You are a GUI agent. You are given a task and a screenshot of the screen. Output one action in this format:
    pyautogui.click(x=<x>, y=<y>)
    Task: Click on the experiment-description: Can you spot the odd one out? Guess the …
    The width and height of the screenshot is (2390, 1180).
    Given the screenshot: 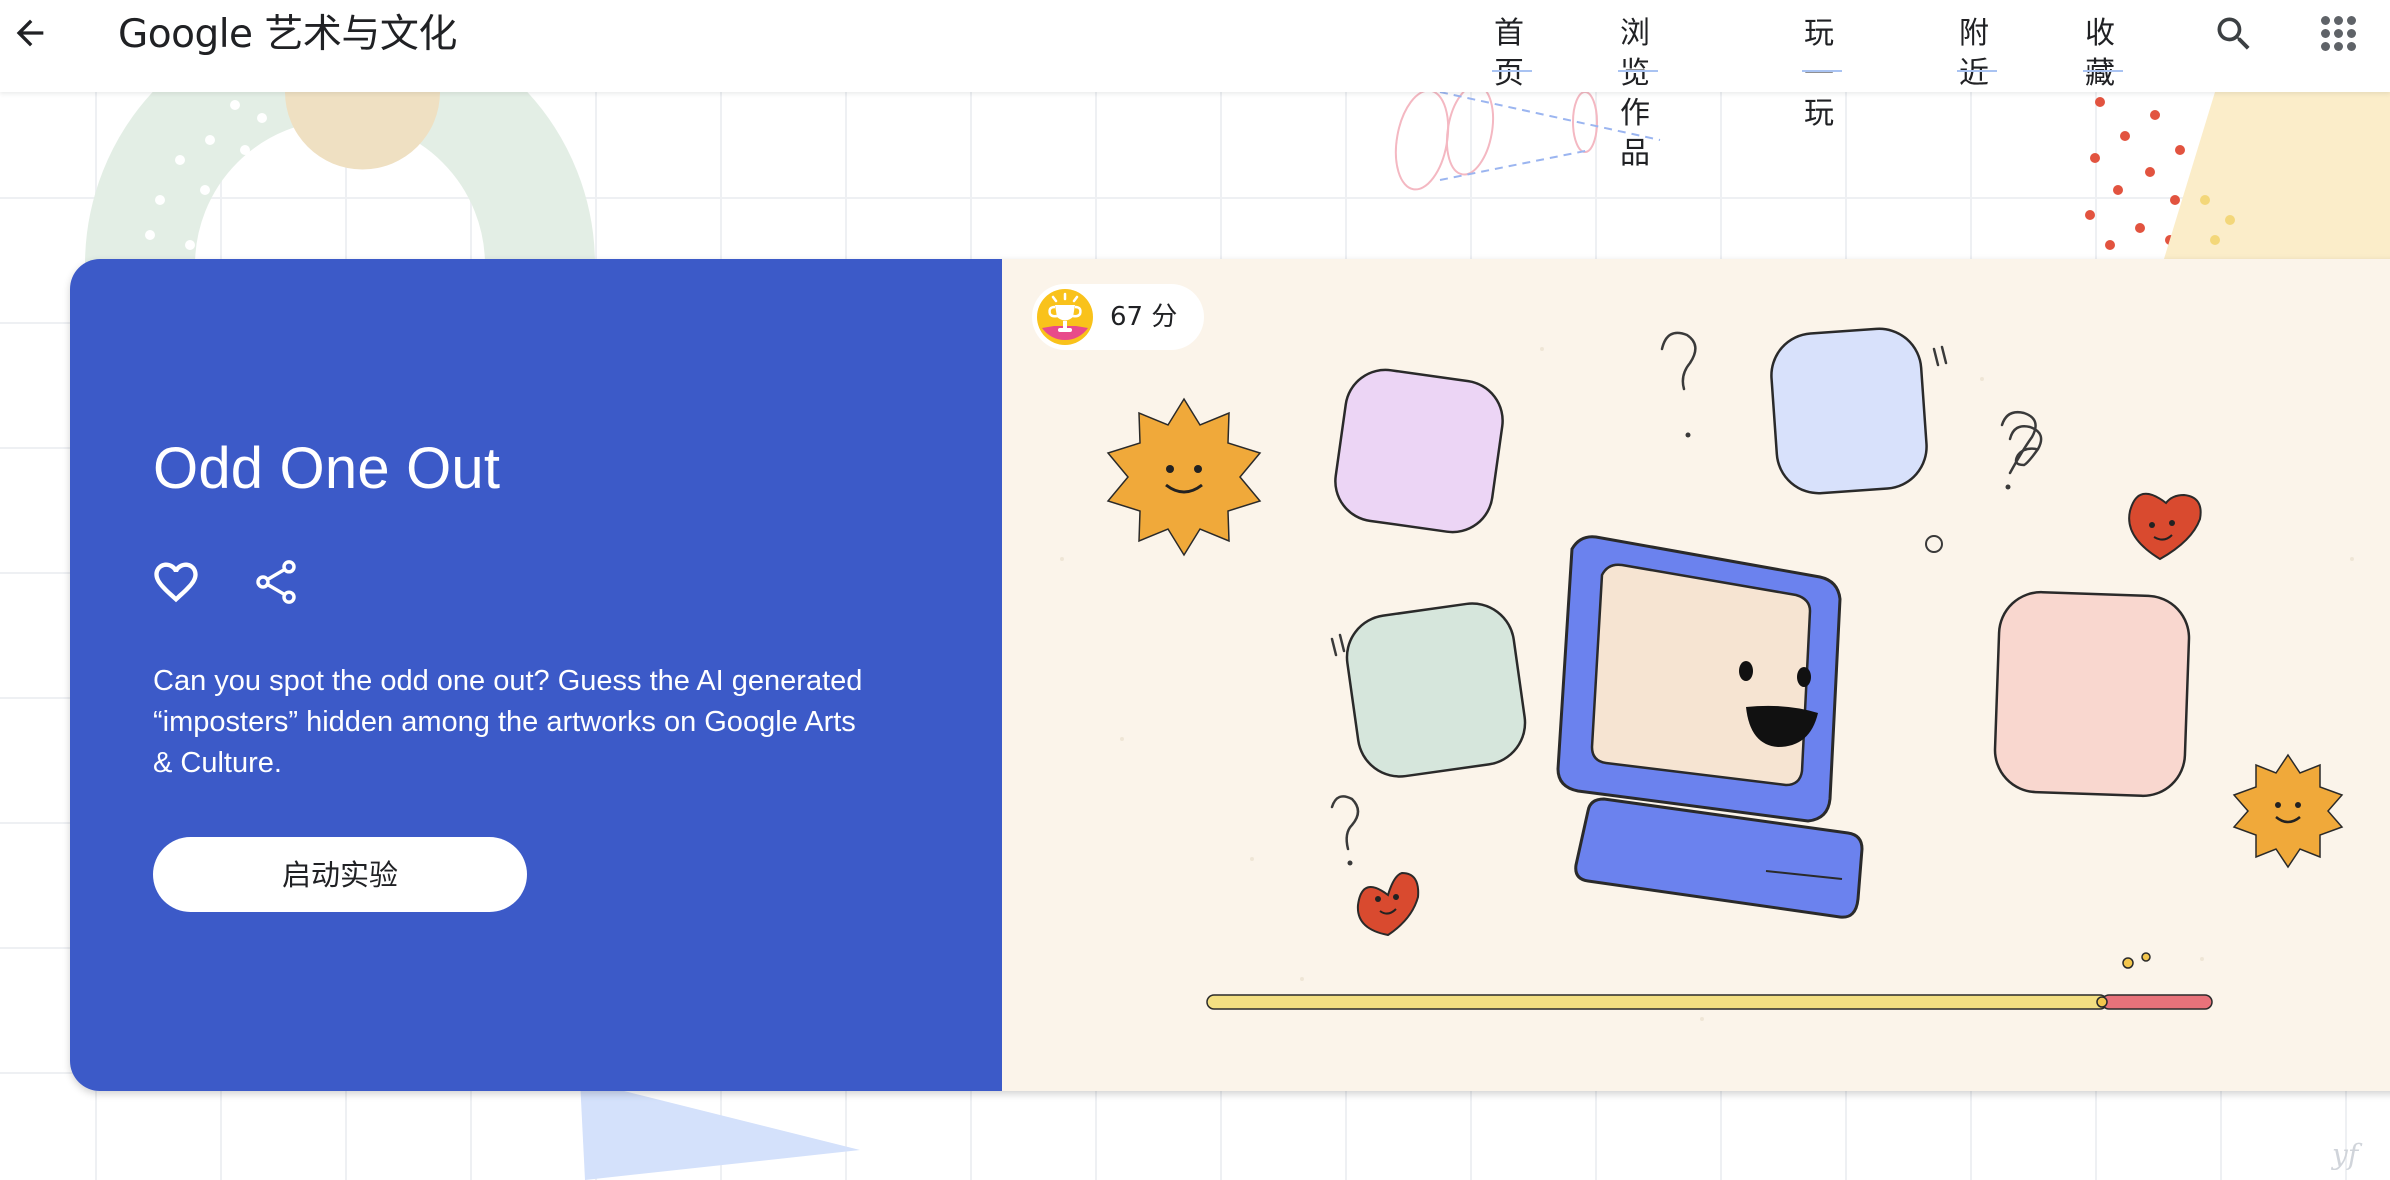 What is the action you would take?
    pyautogui.click(x=508, y=722)
    